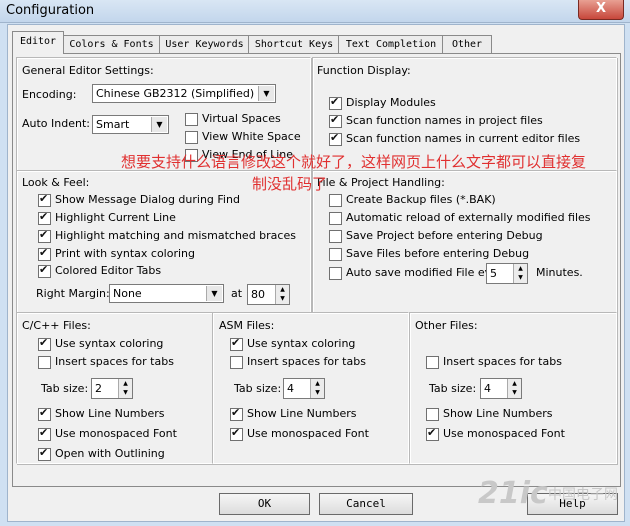 The height and width of the screenshot is (526, 630). I want to click on encoding-select: Chinese GB2312 (Simplified) ▼, so click(184, 93).